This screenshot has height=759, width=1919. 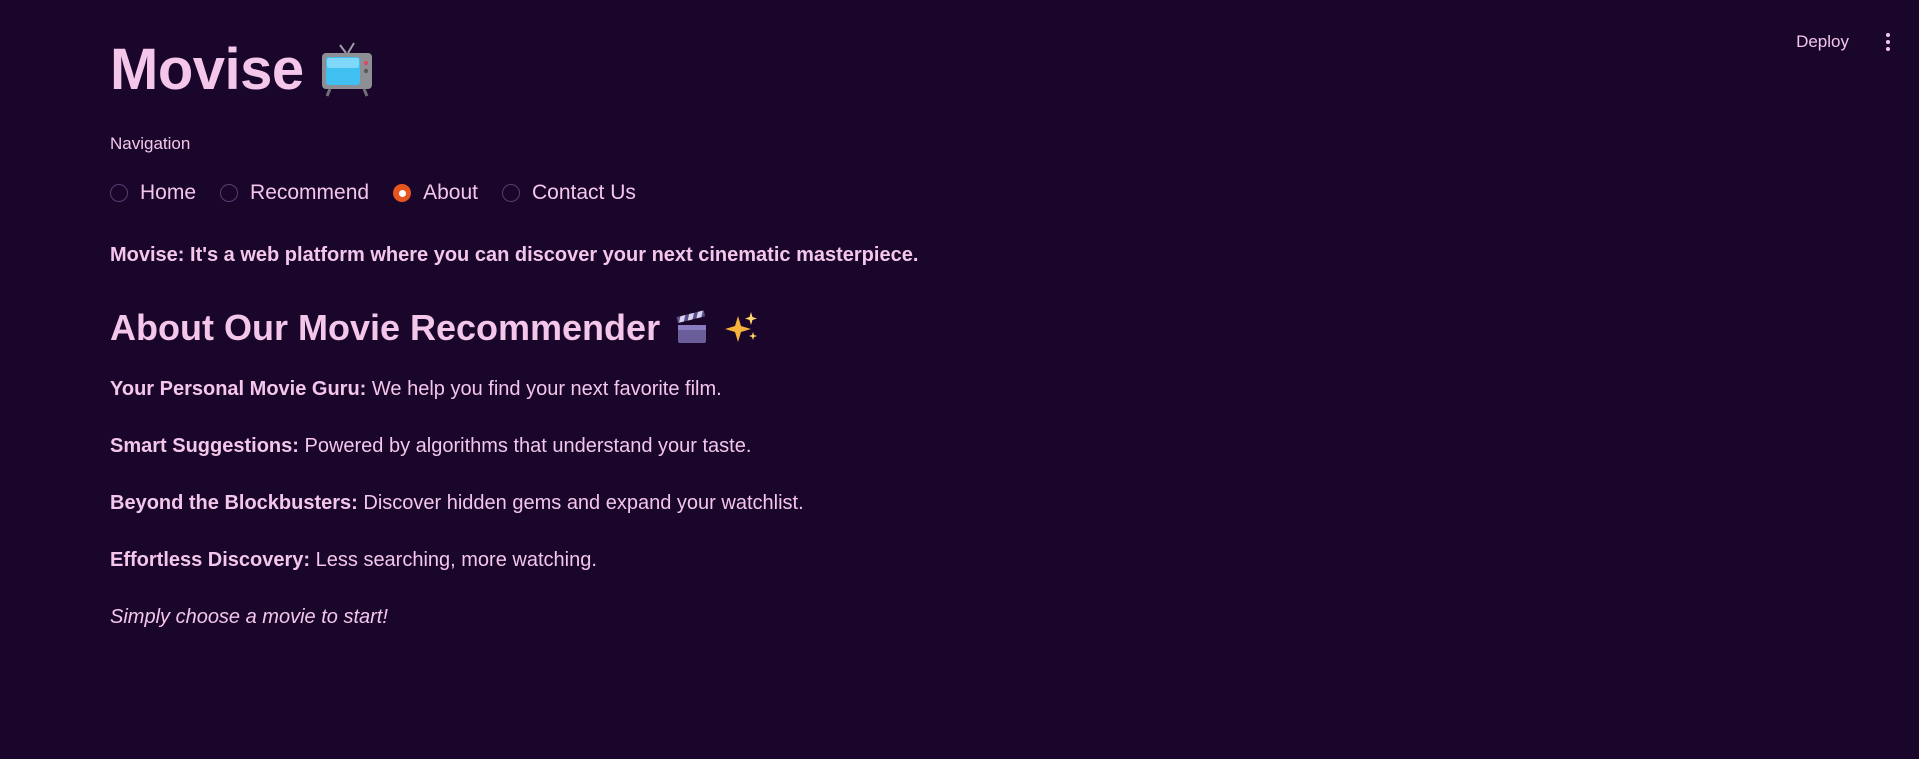 What do you see at coordinates (150, 143) in the screenshot?
I see `navigation-label: Navigation` at bounding box center [150, 143].